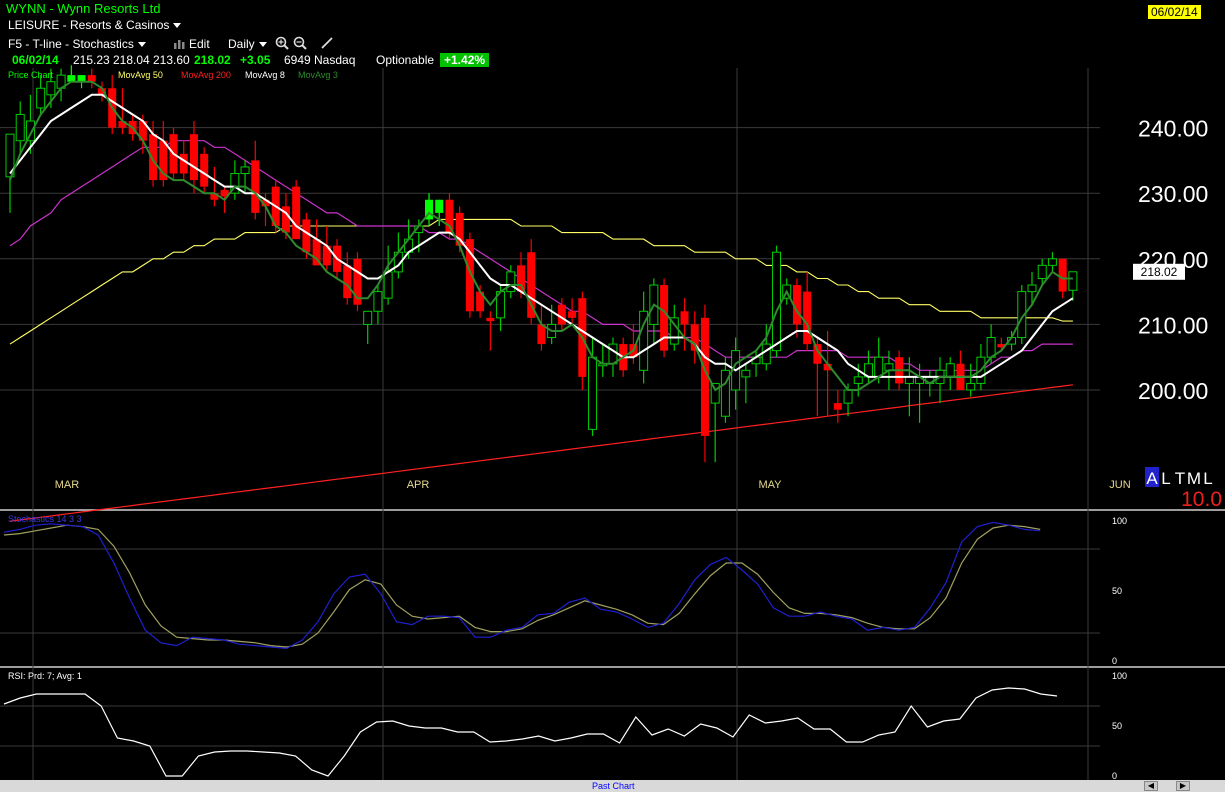  What do you see at coordinates (67, 485) in the screenshot?
I see `month-label: MAR` at bounding box center [67, 485].